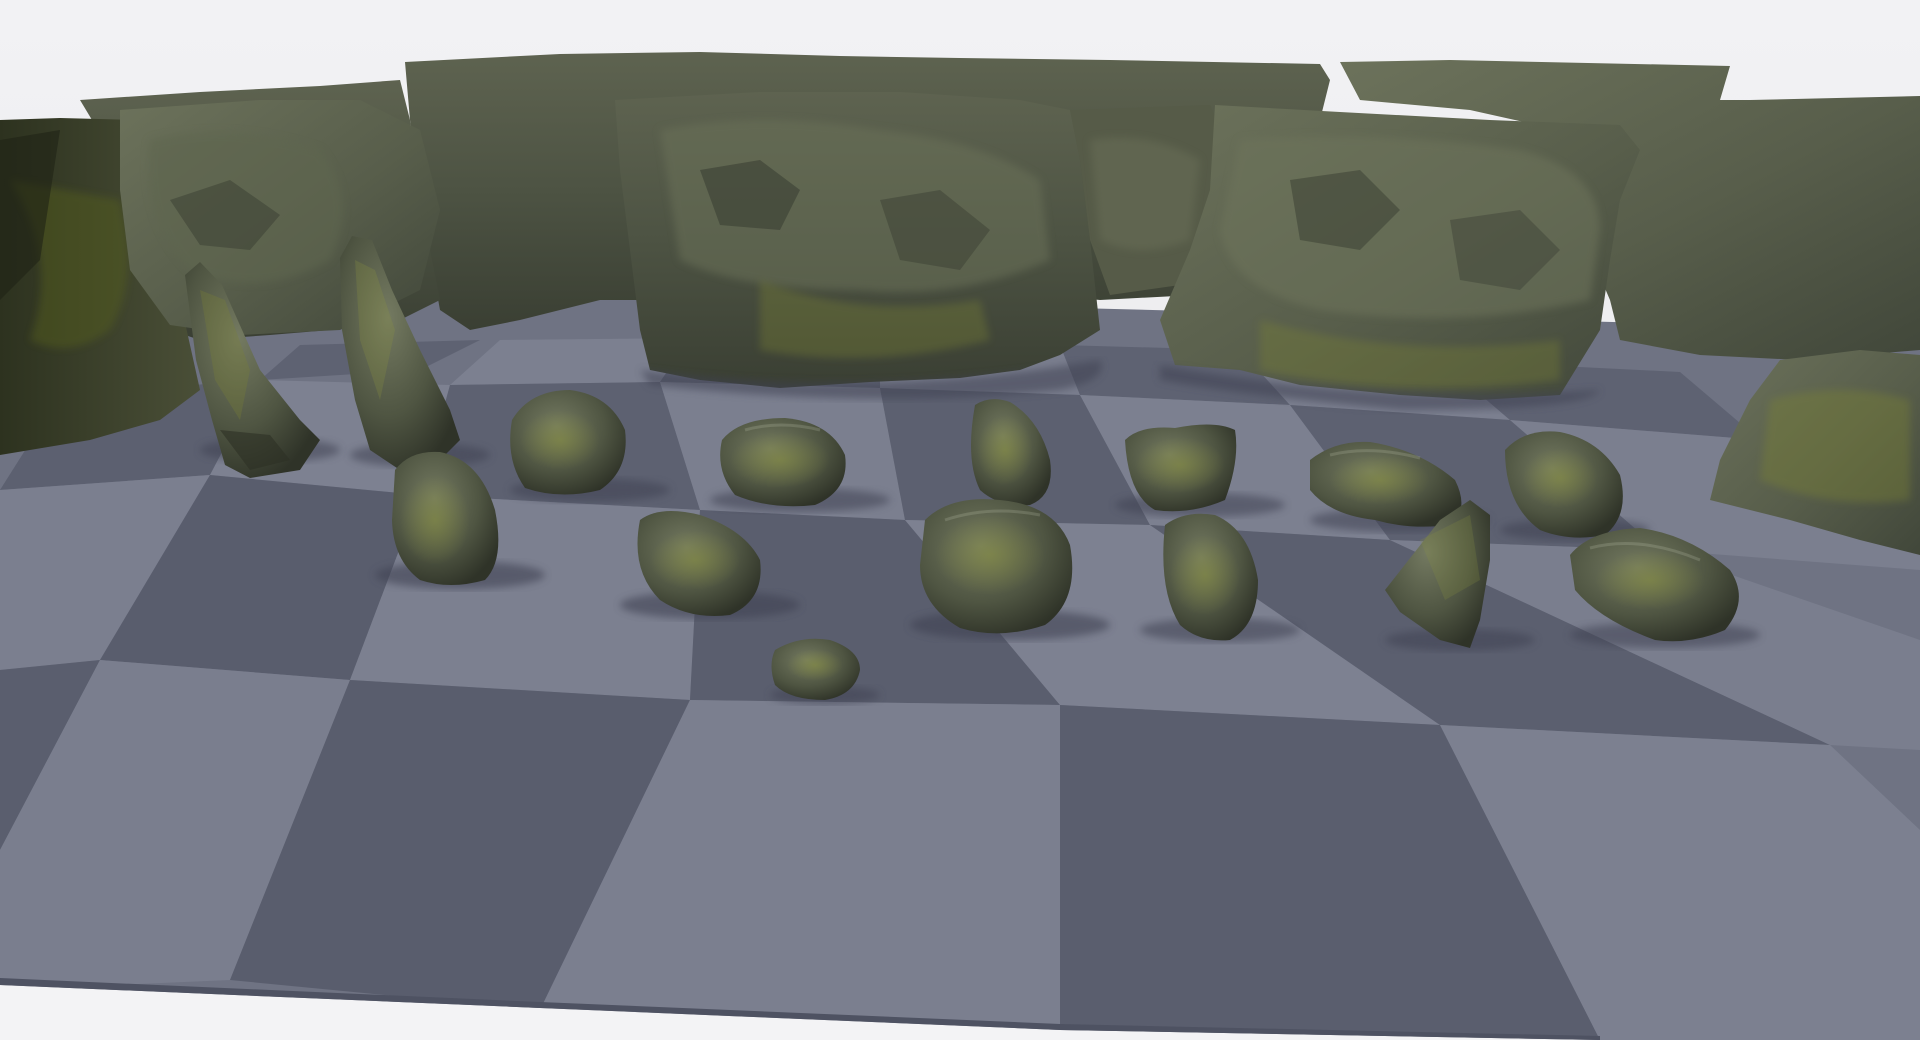 Image resolution: width=1920 pixels, height=1040 pixels. Describe the element at coordinates (857, 240) in the screenshot. I see `cliff-center-left` at that location.